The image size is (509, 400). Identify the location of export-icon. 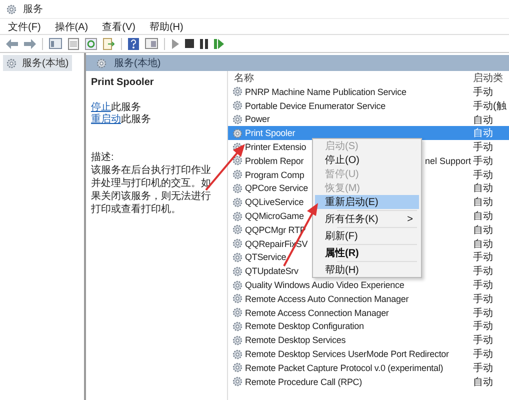
(109, 44).